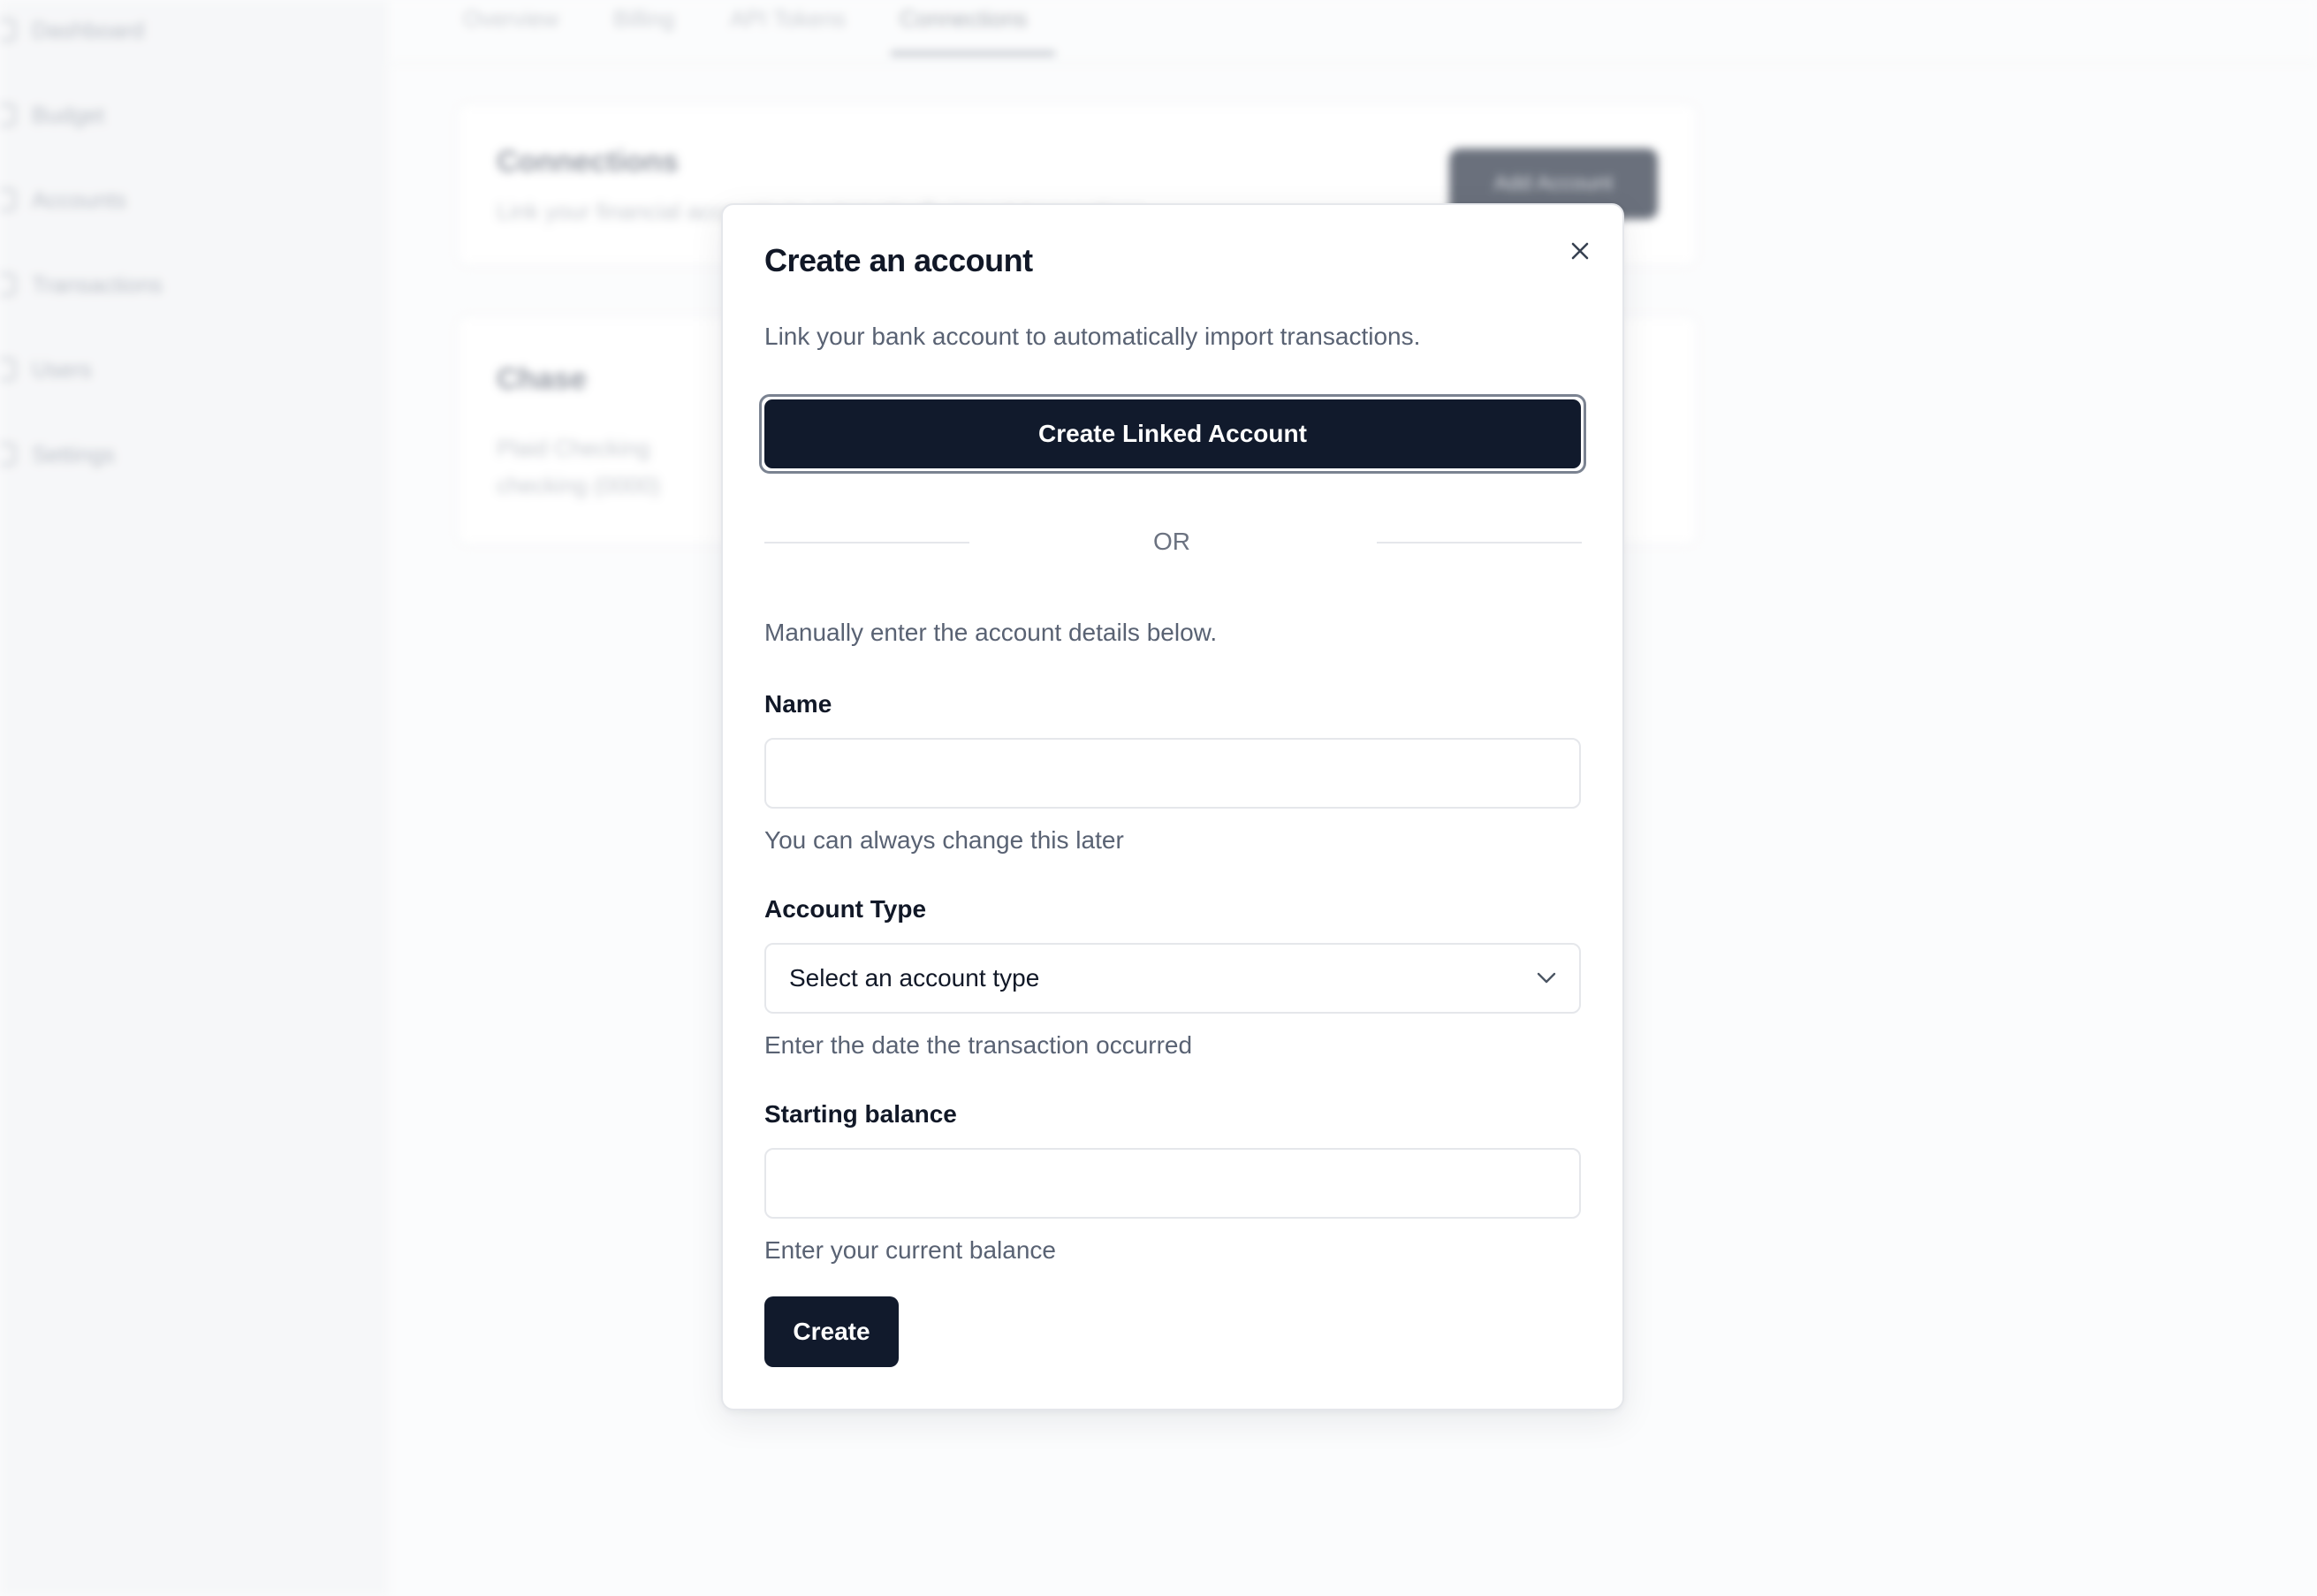 The image size is (2317, 1596). Describe the element at coordinates (898, 260) in the screenshot. I see `dialog-title: Create an account` at that location.